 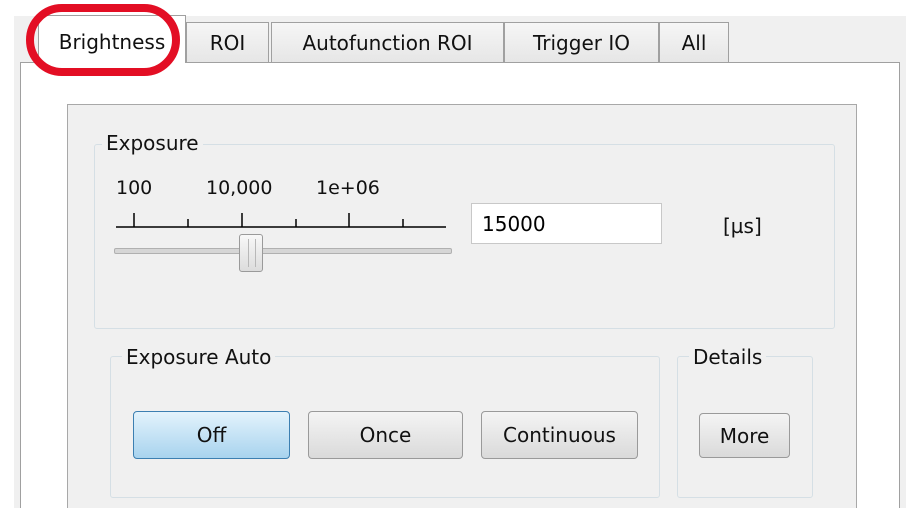 What do you see at coordinates (281, 220) in the screenshot?
I see `slider-ticks` at bounding box center [281, 220].